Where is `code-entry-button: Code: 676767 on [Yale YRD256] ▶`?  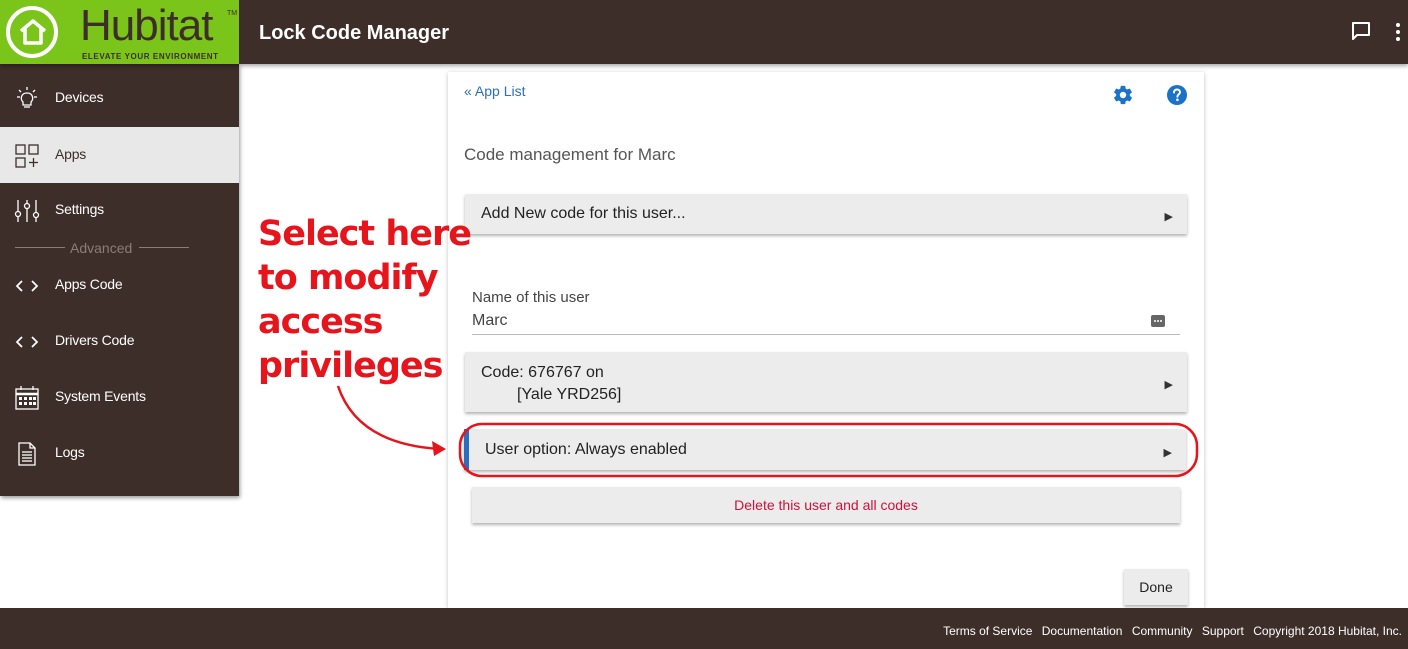 code-entry-button: Code: 676767 on [Yale YRD256] ▶ is located at coordinates (826, 382).